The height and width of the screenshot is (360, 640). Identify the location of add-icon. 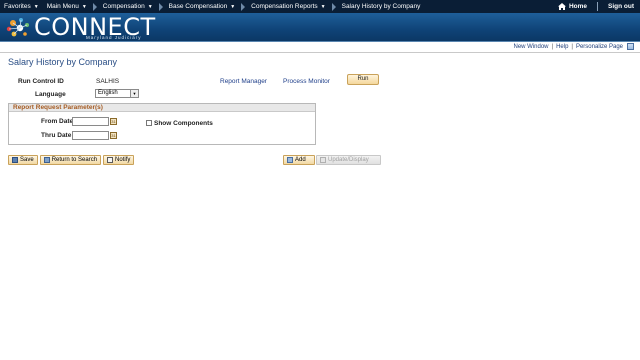
(290, 160).